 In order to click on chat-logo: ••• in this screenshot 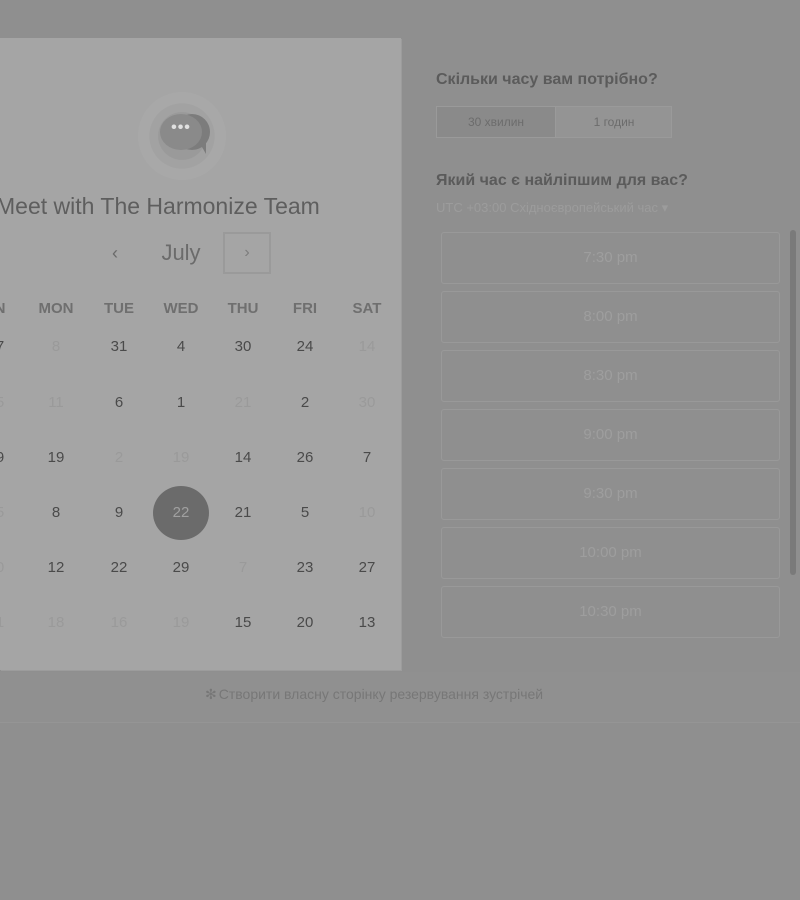, I will do `click(182, 136)`.